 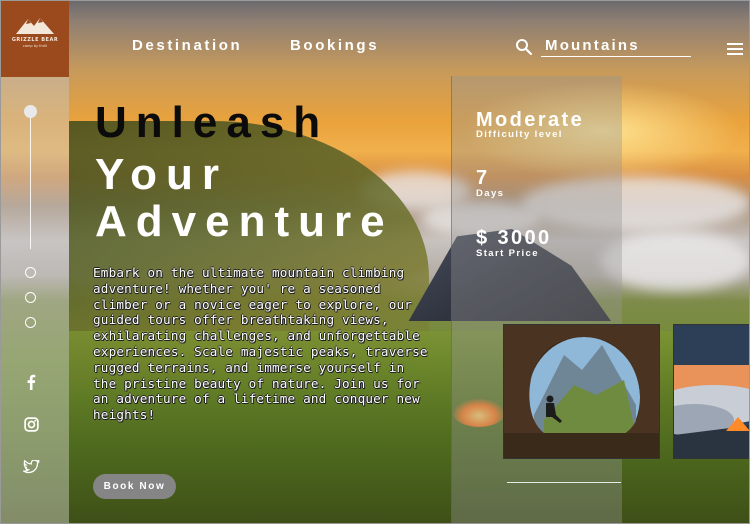 I want to click on slide-progress-track, so click(x=30, y=181).